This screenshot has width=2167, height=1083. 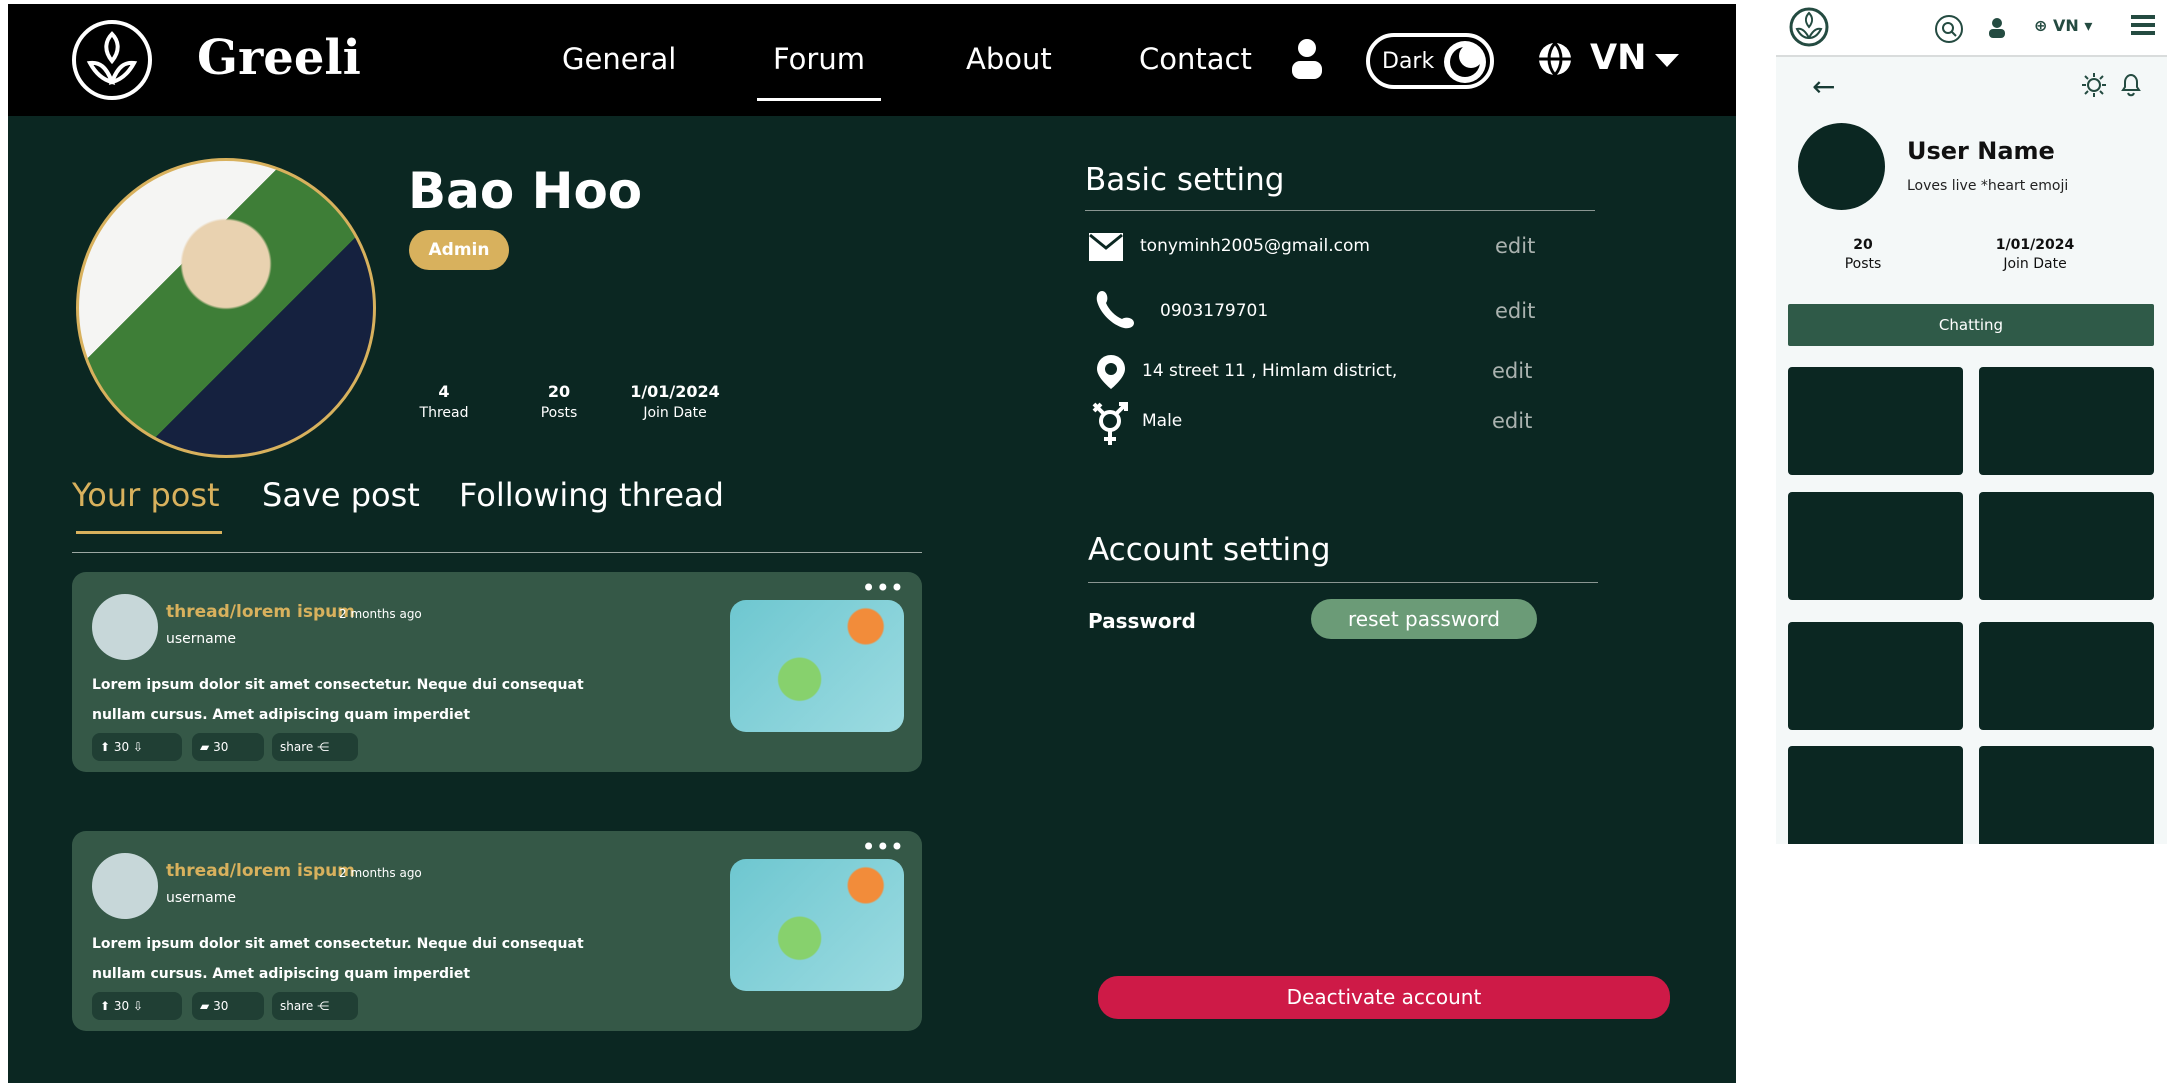 What do you see at coordinates (1424, 619) in the screenshot?
I see `reset-password-button: reset password` at bounding box center [1424, 619].